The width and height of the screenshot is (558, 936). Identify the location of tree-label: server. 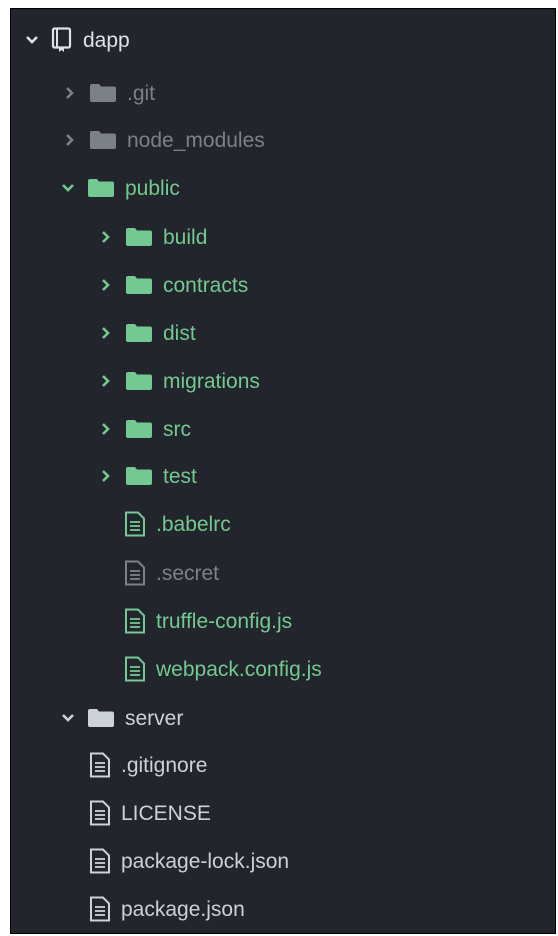
(154, 718).